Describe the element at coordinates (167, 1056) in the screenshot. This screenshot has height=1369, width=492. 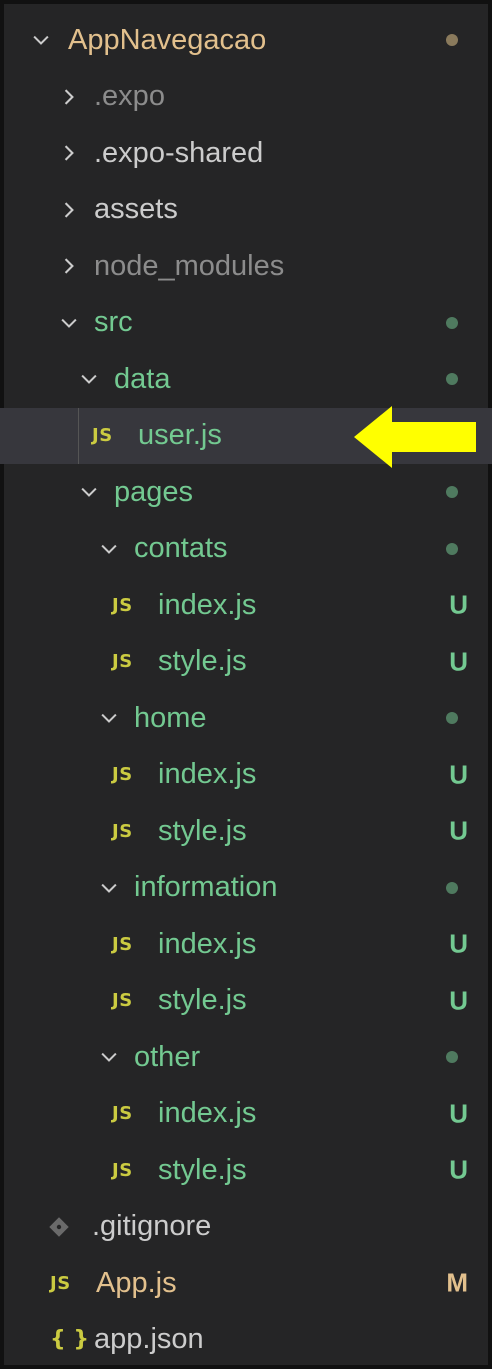
I see `tree-item-label: other` at that location.